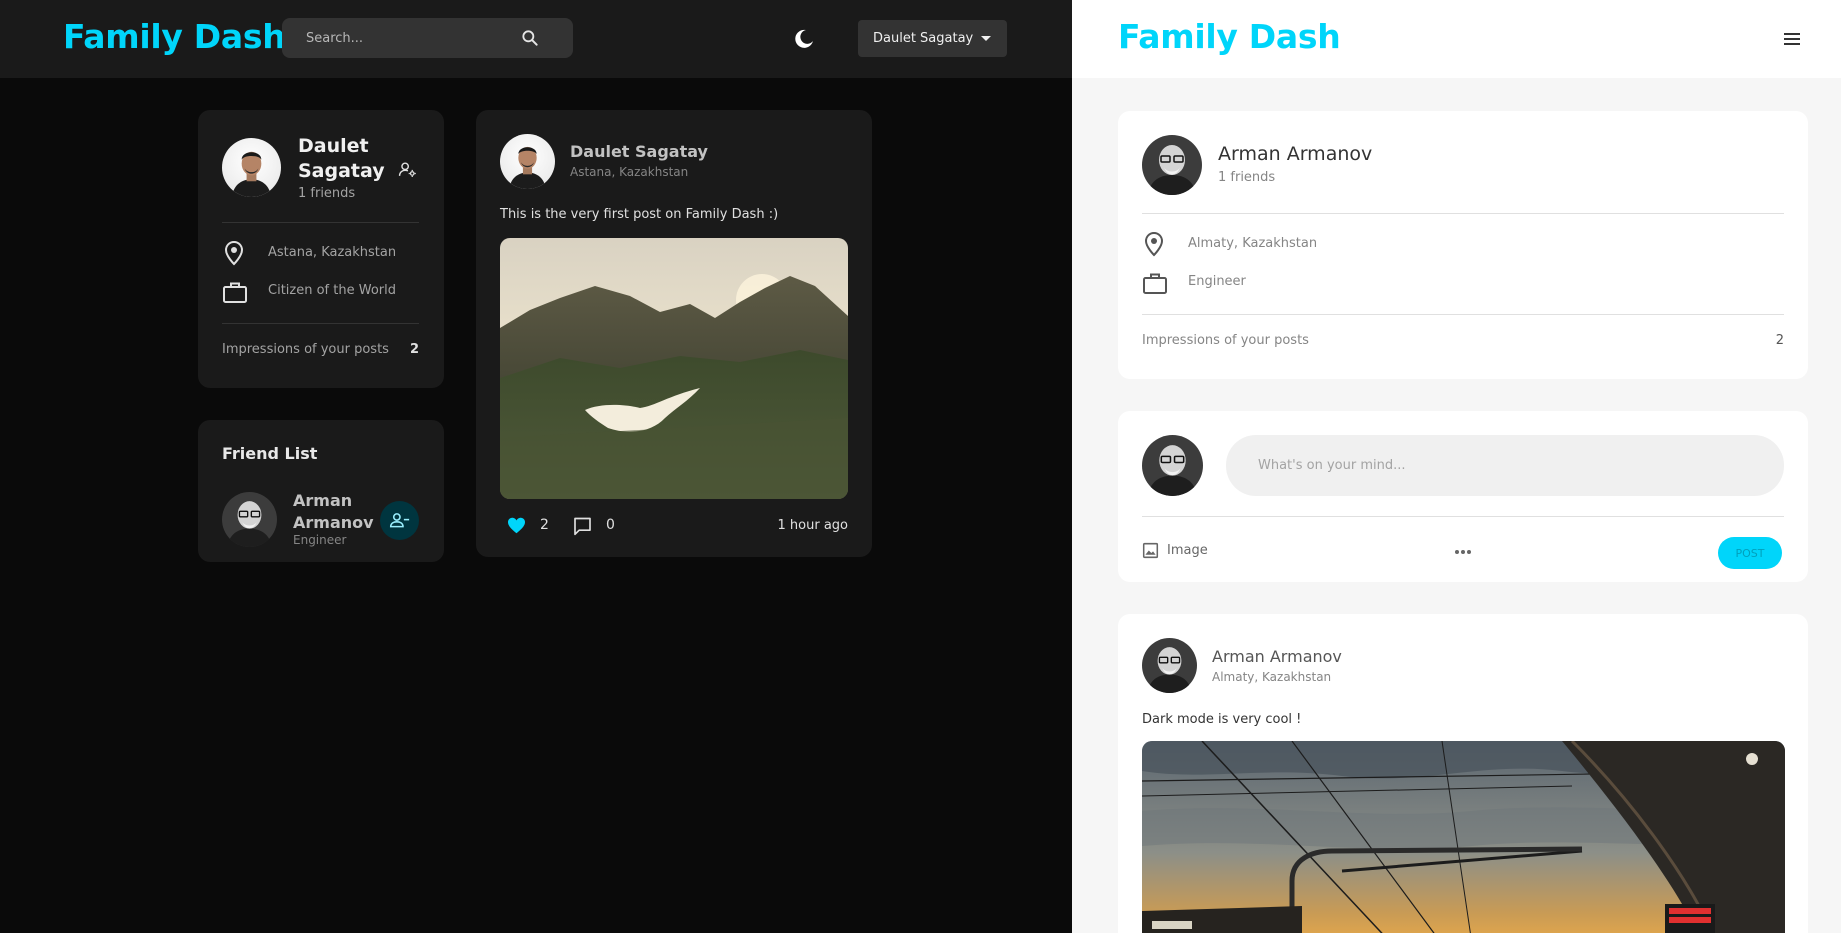 The width and height of the screenshot is (1841, 933). Describe the element at coordinates (333, 512) in the screenshot. I see `friend-name: Arman Armanov` at that location.